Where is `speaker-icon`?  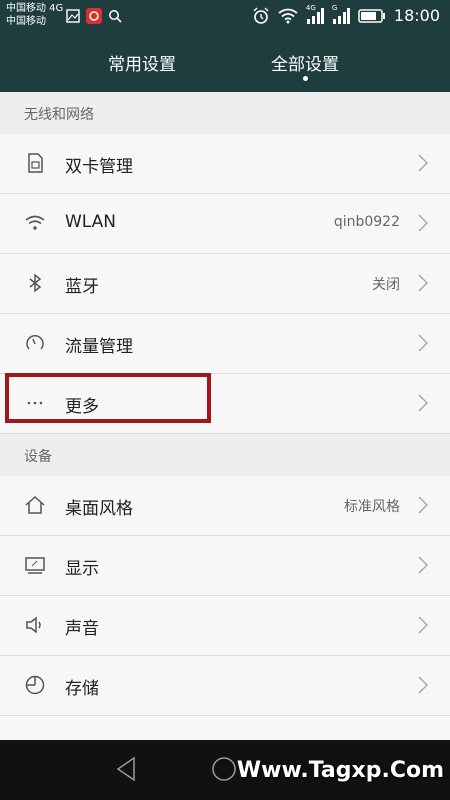 speaker-icon is located at coordinates (35, 625).